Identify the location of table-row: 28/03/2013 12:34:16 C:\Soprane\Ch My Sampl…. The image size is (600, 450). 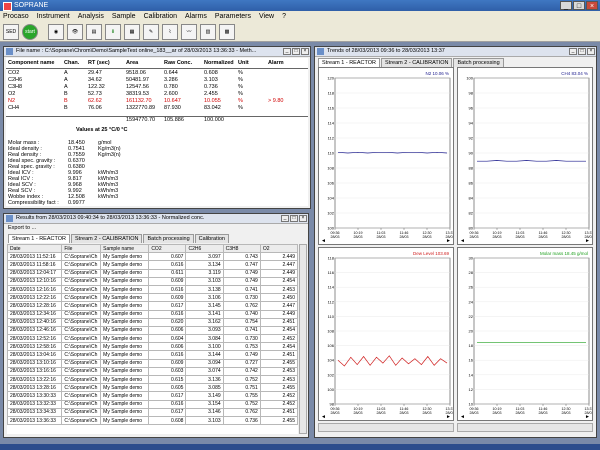
(152, 314).